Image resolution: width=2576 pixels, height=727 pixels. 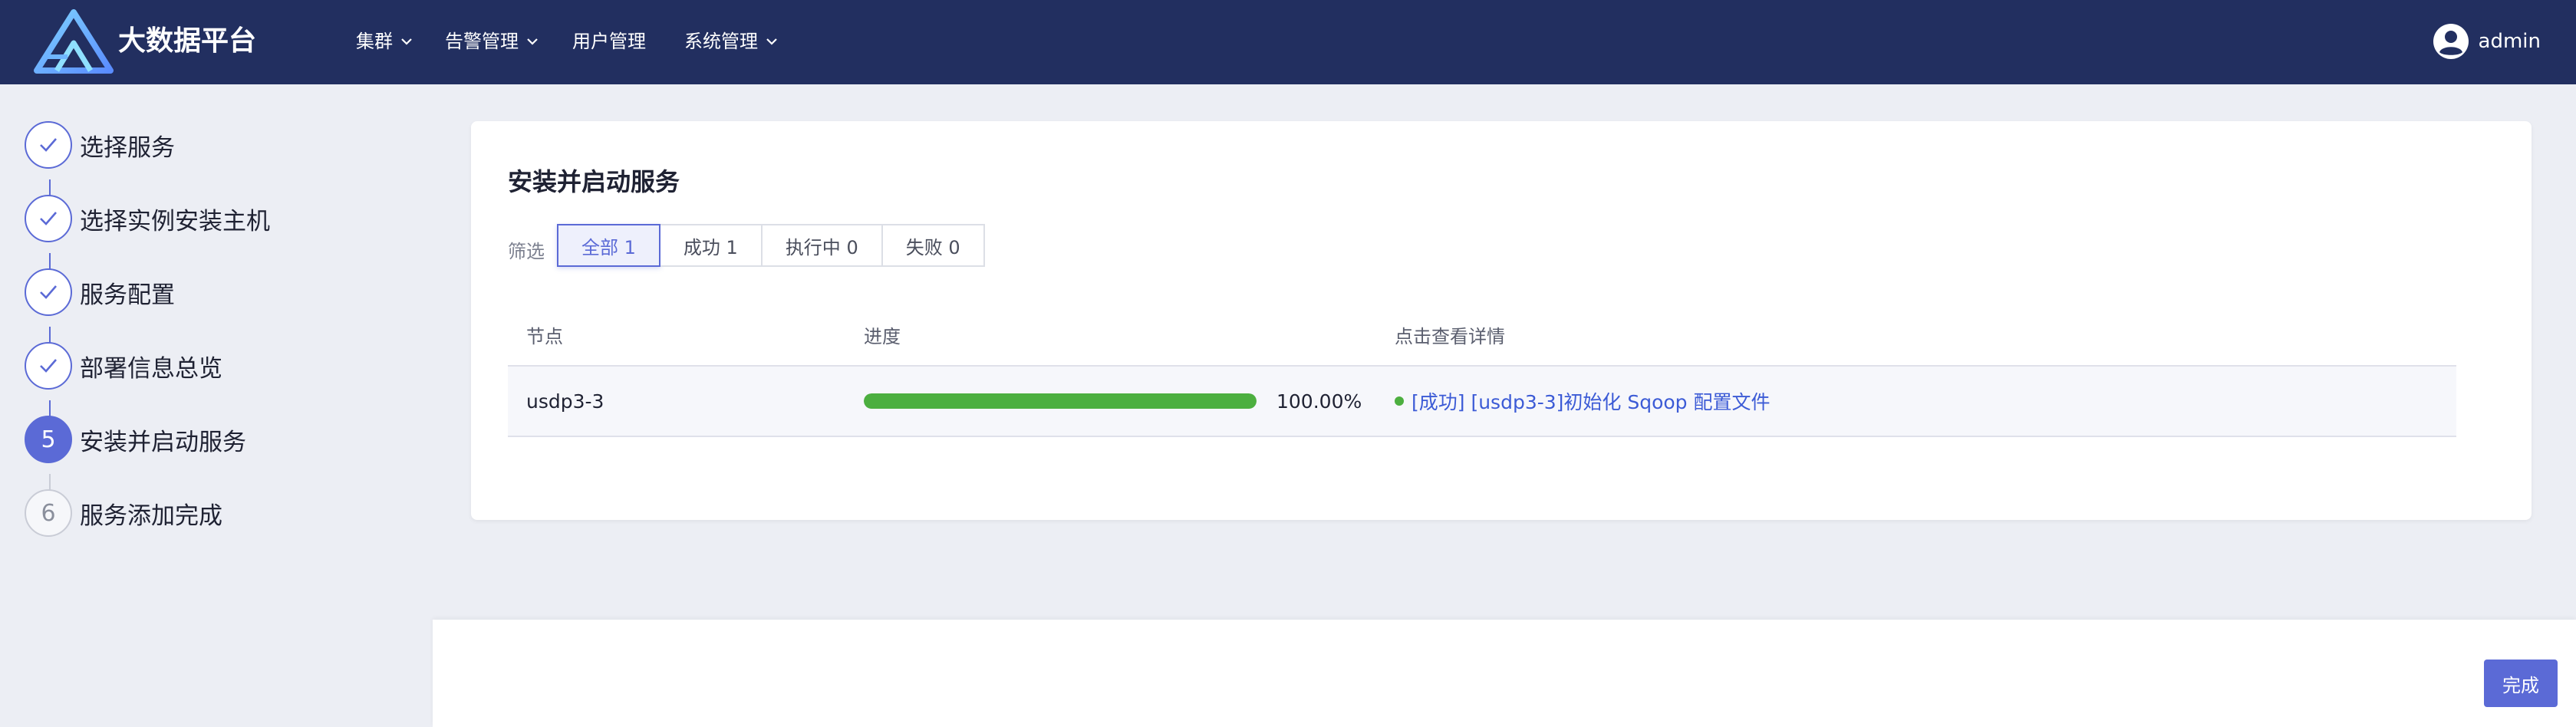 What do you see at coordinates (482, 41) in the screenshot?
I see `nav-item-label: 告警管理` at bounding box center [482, 41].